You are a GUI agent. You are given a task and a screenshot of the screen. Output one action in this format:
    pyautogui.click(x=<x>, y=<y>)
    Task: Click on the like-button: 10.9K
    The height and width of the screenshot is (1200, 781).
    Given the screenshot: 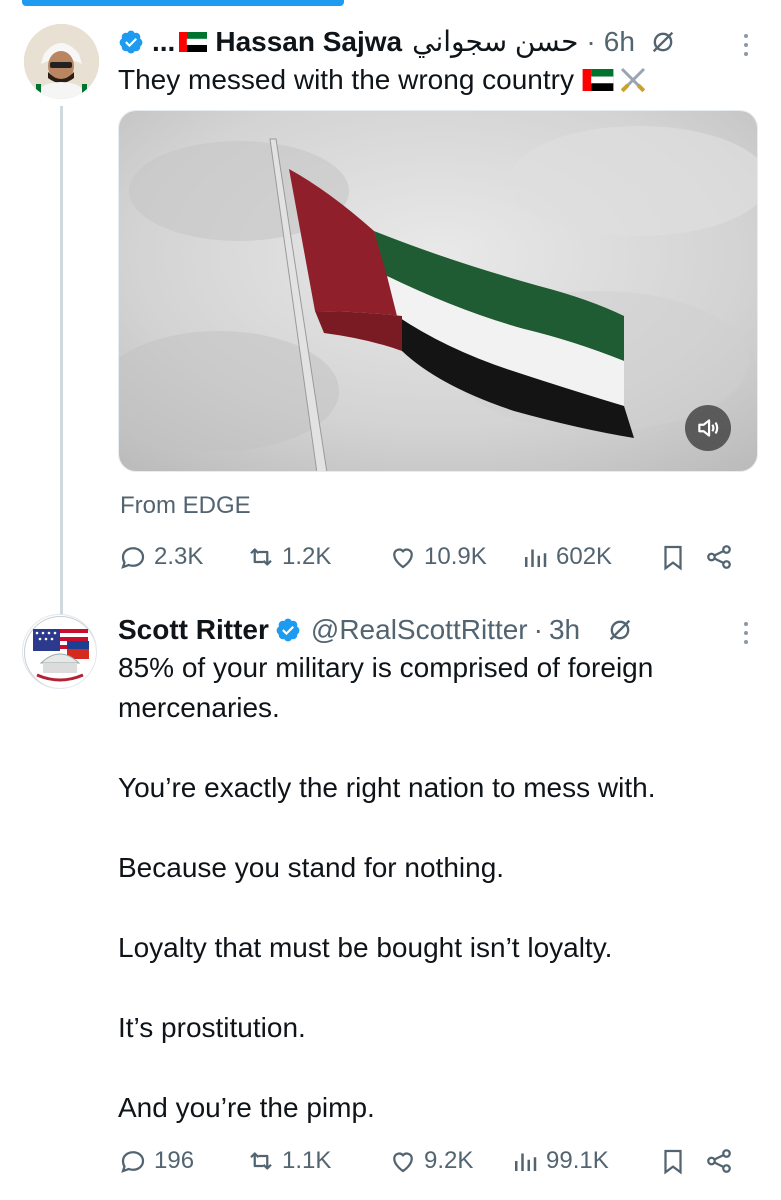 What is the action you would take?
    pyautogui.click(x=454, y=557)
    